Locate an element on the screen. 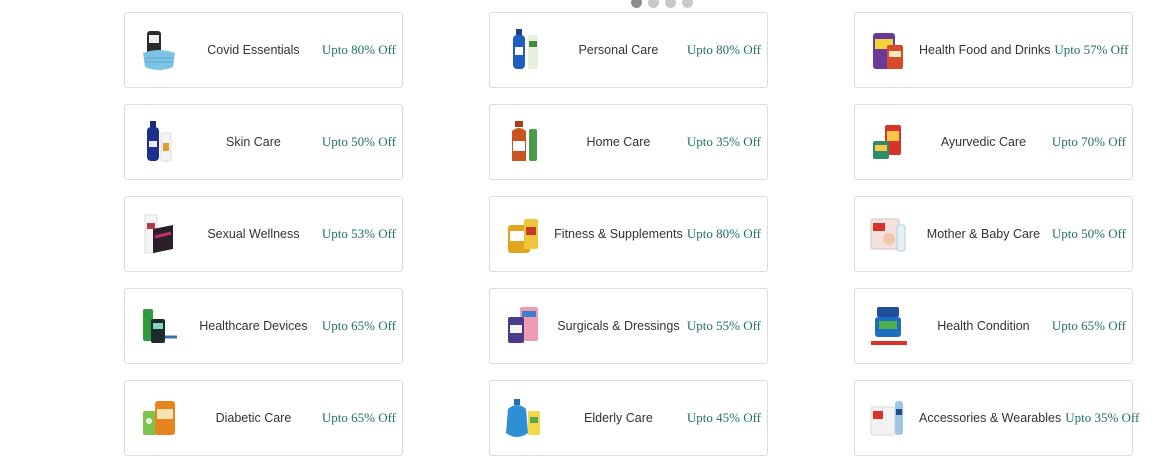  category-name: Elderly Care is located at coordinates (618, 418).